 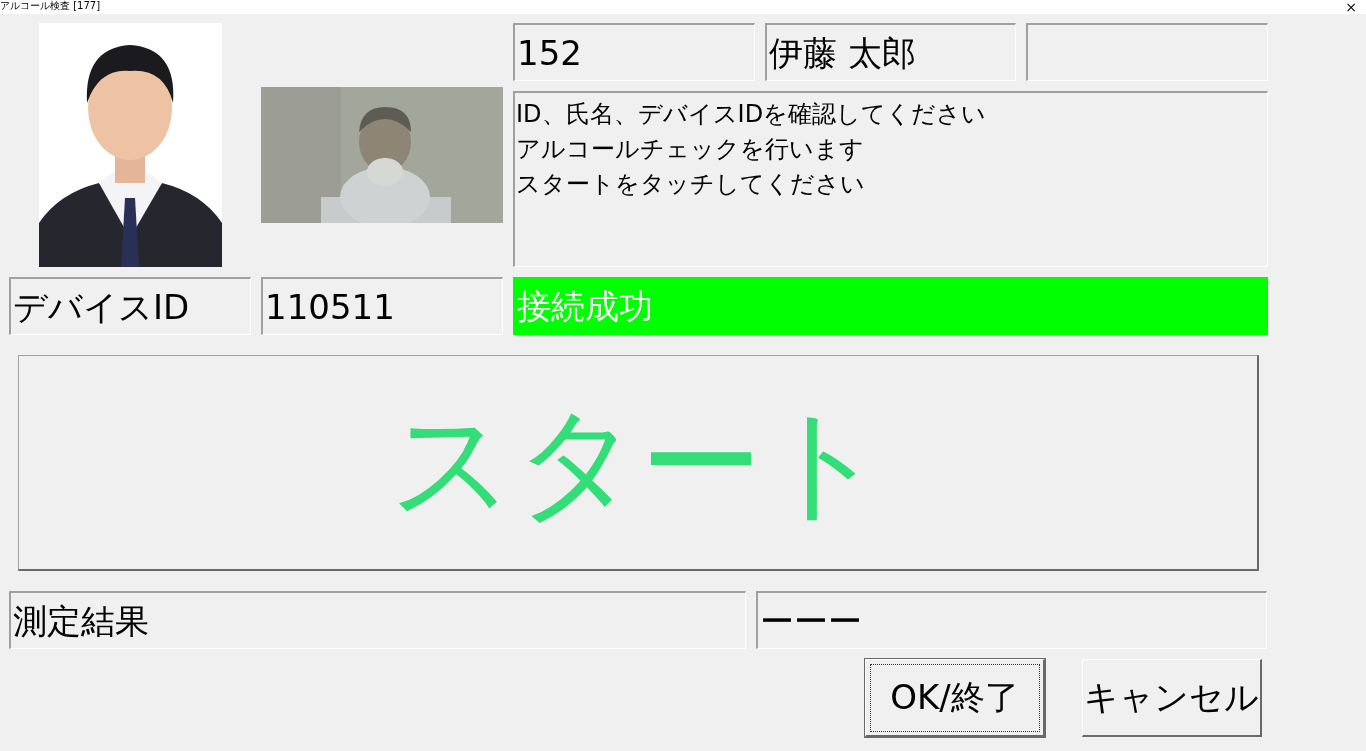 I want to click on ok-button: OK/終了, so click(x=955, y=698).